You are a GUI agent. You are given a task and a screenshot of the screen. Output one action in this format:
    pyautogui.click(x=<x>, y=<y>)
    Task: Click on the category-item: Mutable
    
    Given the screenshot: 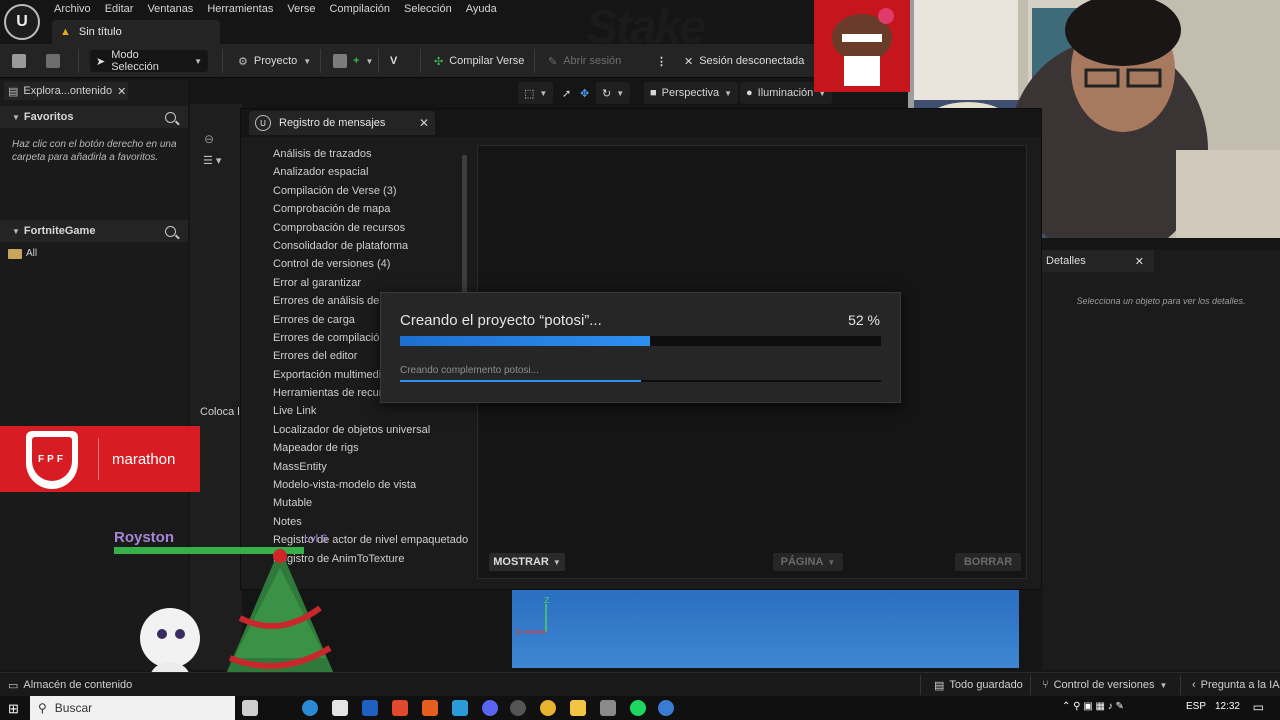 What is the action you would take?
    pyautogui.click(x=364, y=503)
    